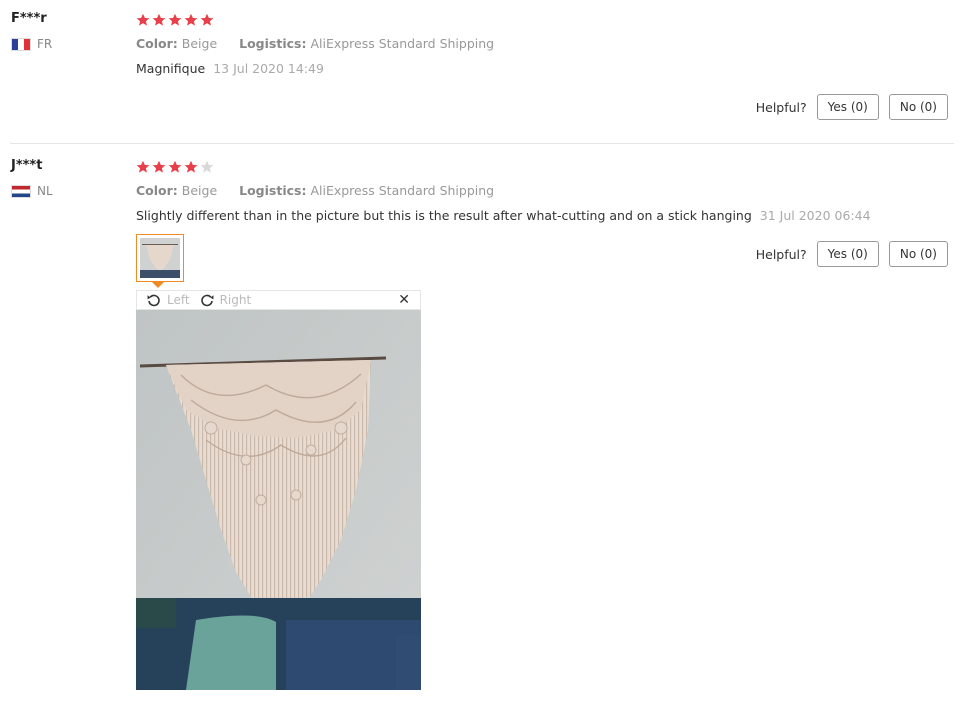 The height and width of the screenshot is (701, 964). Describe the element at coordinates (171, 68) in the screenshot. I see `review-text: Magnifique` at that location.